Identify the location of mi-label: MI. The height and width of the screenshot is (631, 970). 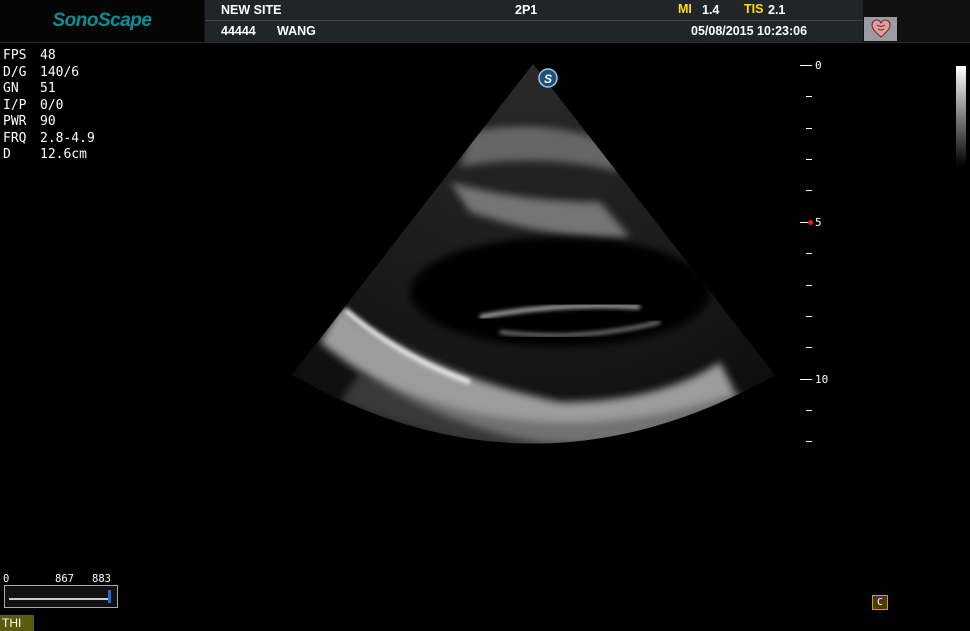
(685, 9).